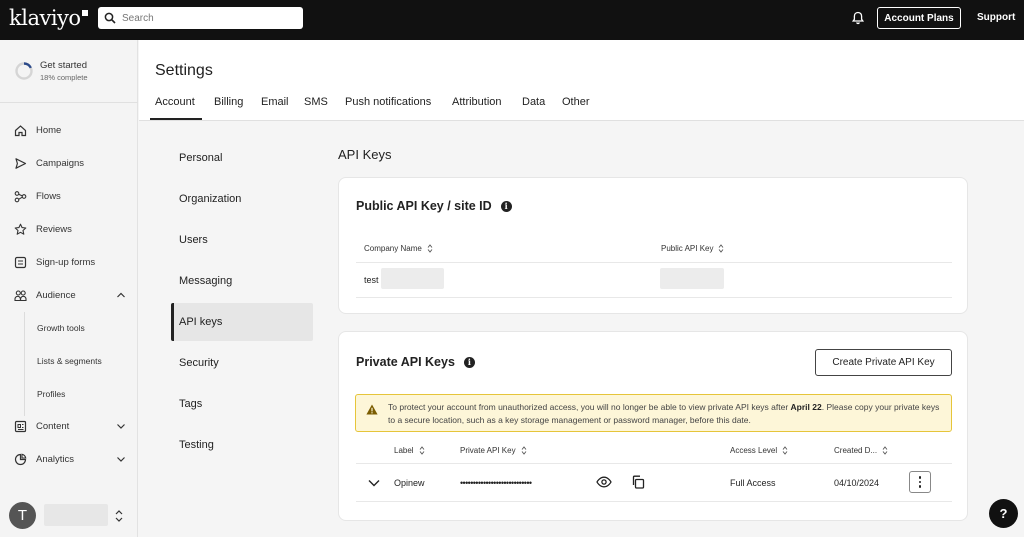 This screenshot has width=1024, height=537. What do you see at coordinates (316, 102) in the screenshot?
I see `tab-sms: SMS` at bounding box center [316, 102].